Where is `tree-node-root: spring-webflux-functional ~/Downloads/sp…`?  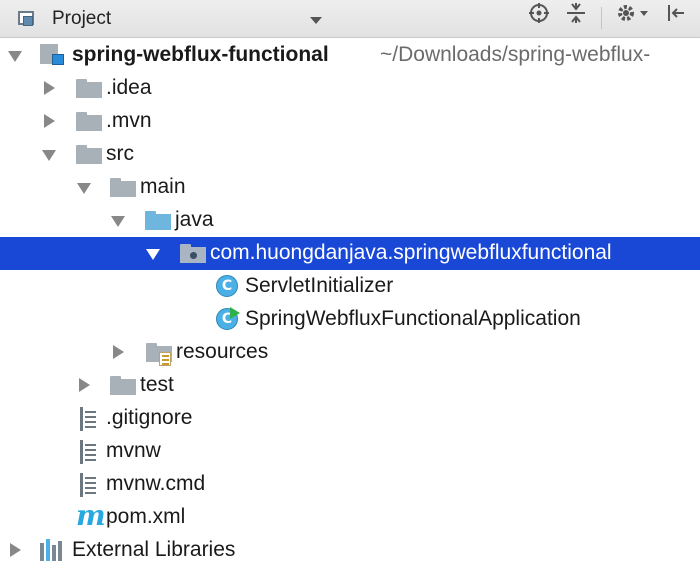
tree-node-root: spring-webflux-functional ~/Downloads/sp… is located at coordinates (350, 55).